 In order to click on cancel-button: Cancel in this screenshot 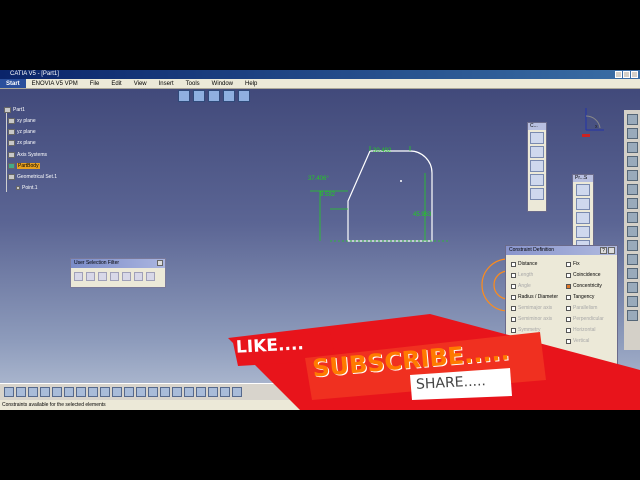, I will do `click(598, 369)`.